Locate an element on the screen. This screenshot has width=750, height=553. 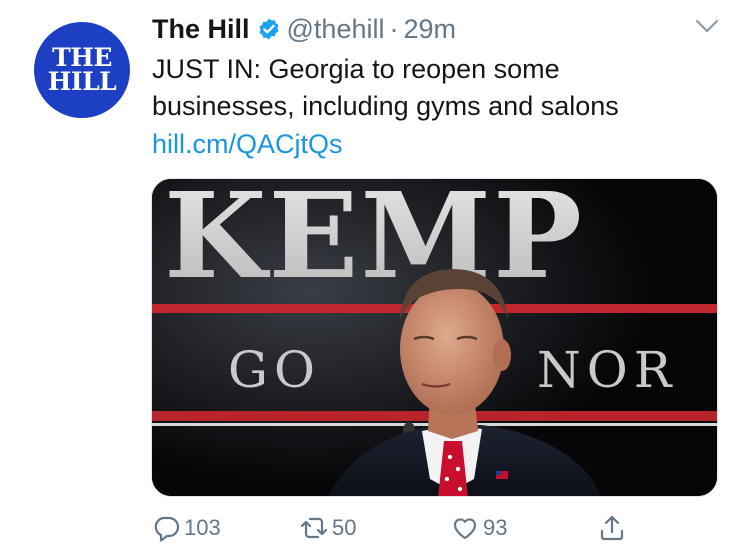
tweet-text-line2: businesses, including gyms and salons is located at coordinates (385, 106).